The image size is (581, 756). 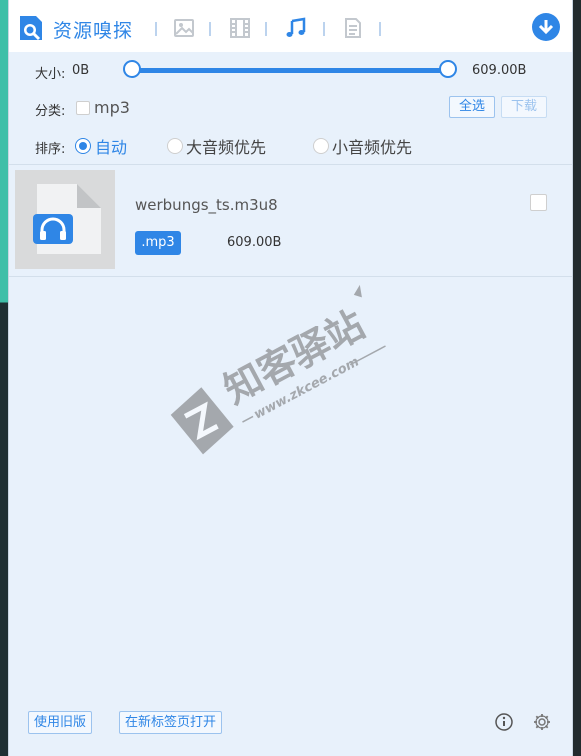 I want to click on size-slider-track, so click(x=290, y=70).